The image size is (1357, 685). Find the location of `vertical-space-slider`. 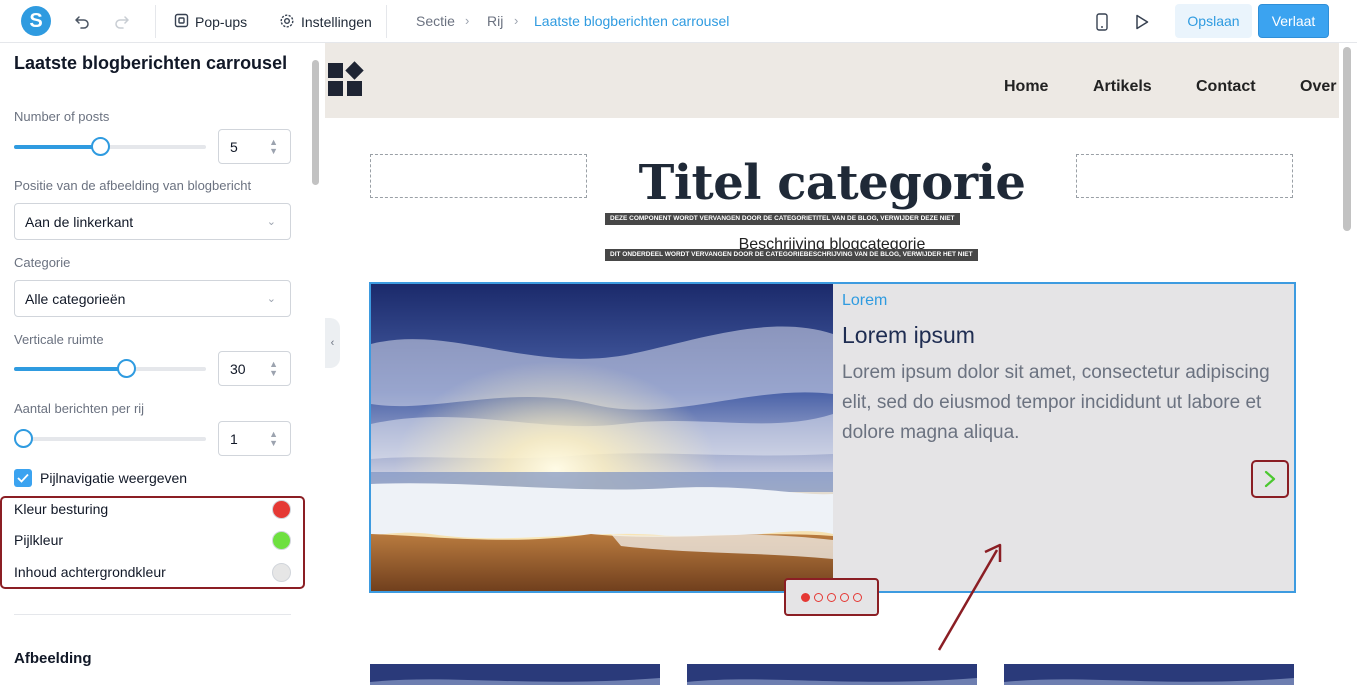

vertical-space-slider is located at coordinates (110, 368).